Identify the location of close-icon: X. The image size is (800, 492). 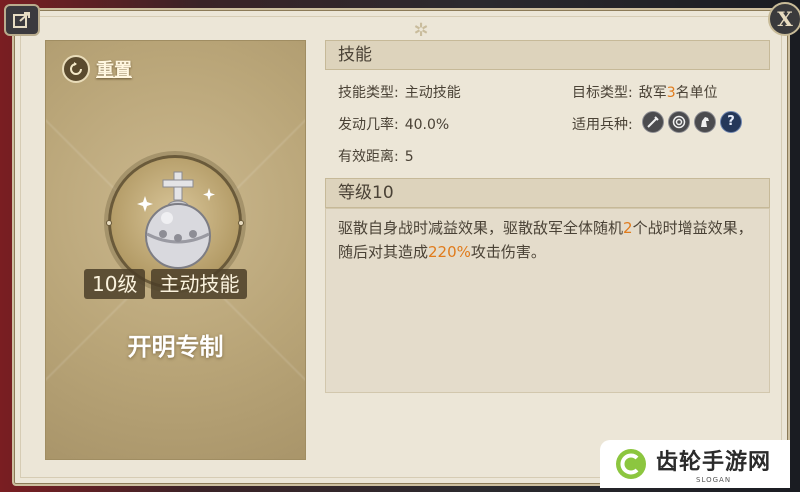
(785, 19).